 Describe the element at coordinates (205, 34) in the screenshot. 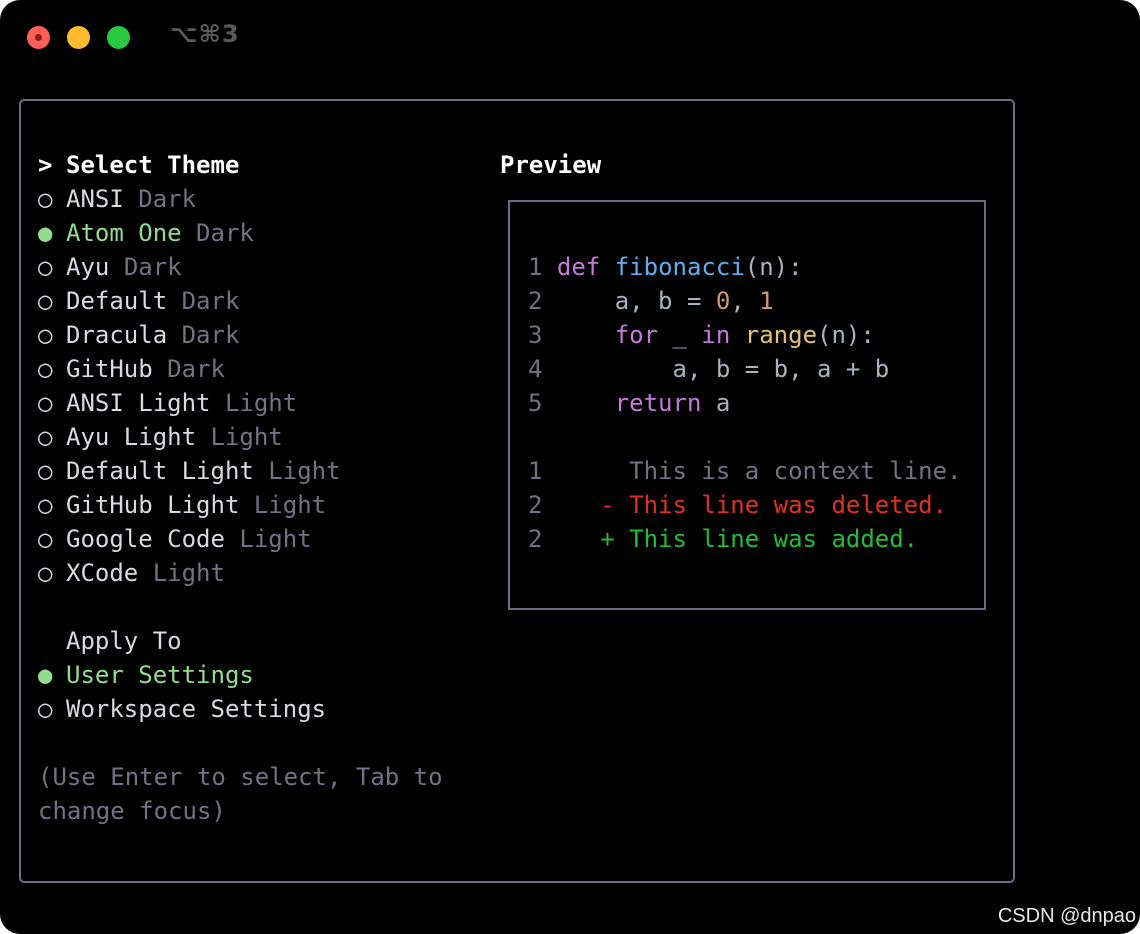

I see `window-title: ⌥⌘3` at that location.